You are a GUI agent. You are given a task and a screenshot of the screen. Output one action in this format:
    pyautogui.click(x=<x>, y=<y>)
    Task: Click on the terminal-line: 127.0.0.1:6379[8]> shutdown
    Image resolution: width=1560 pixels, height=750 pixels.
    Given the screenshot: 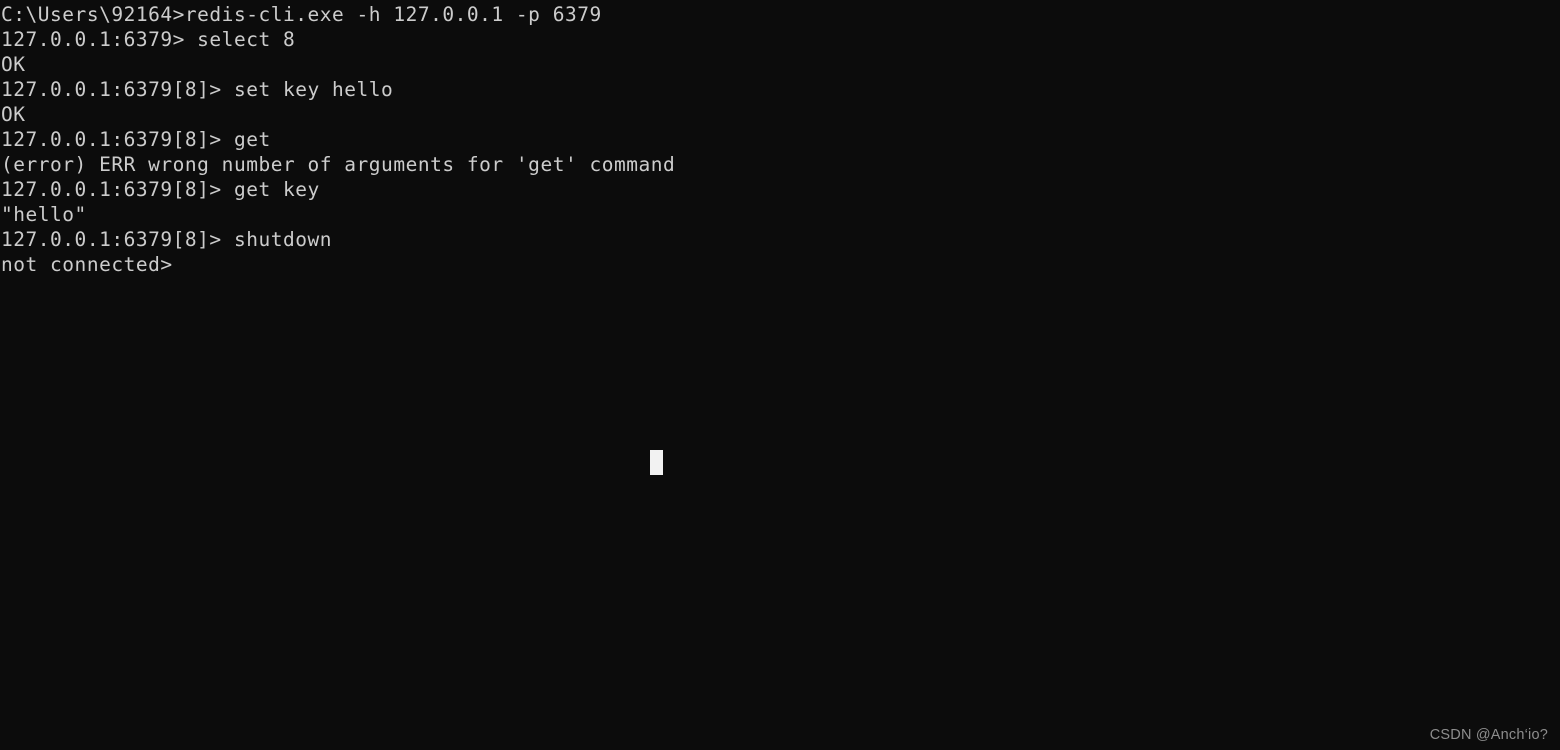 What is the action you would take?
    pyautogui.click(x=167, y=239)
    